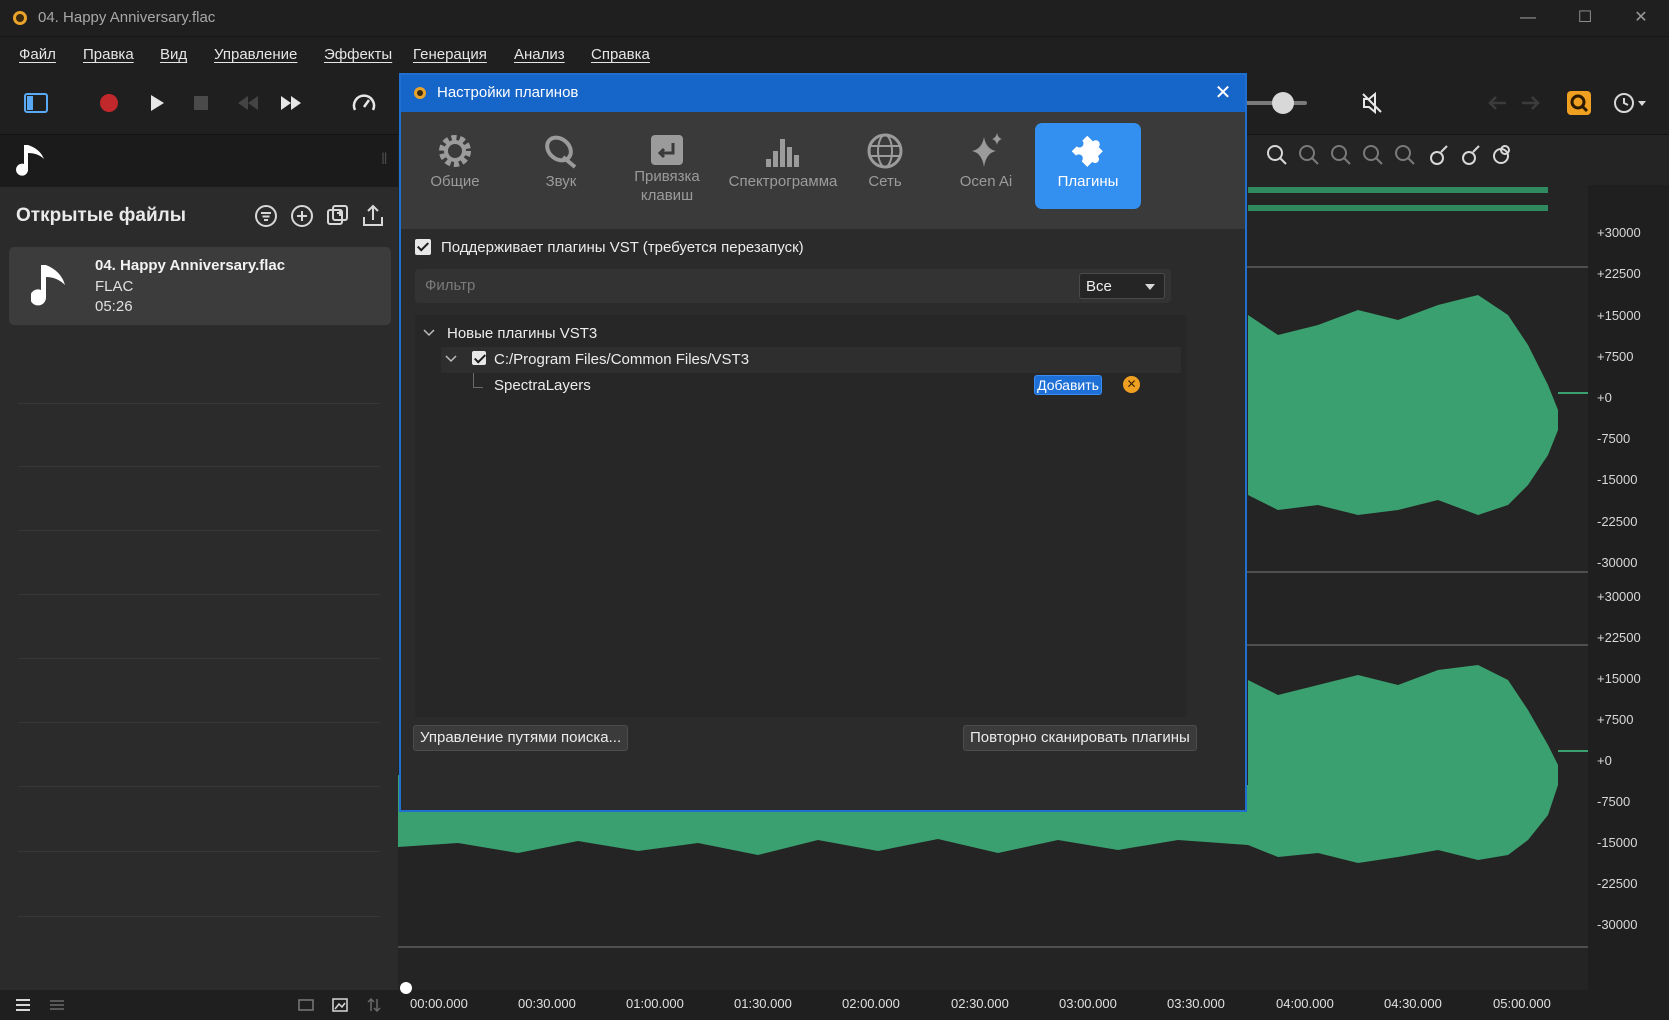 Image resolution: width=1669 pixels, height=1020 pixels. I want to click on tab-network: Сеть, so click(885, 166).